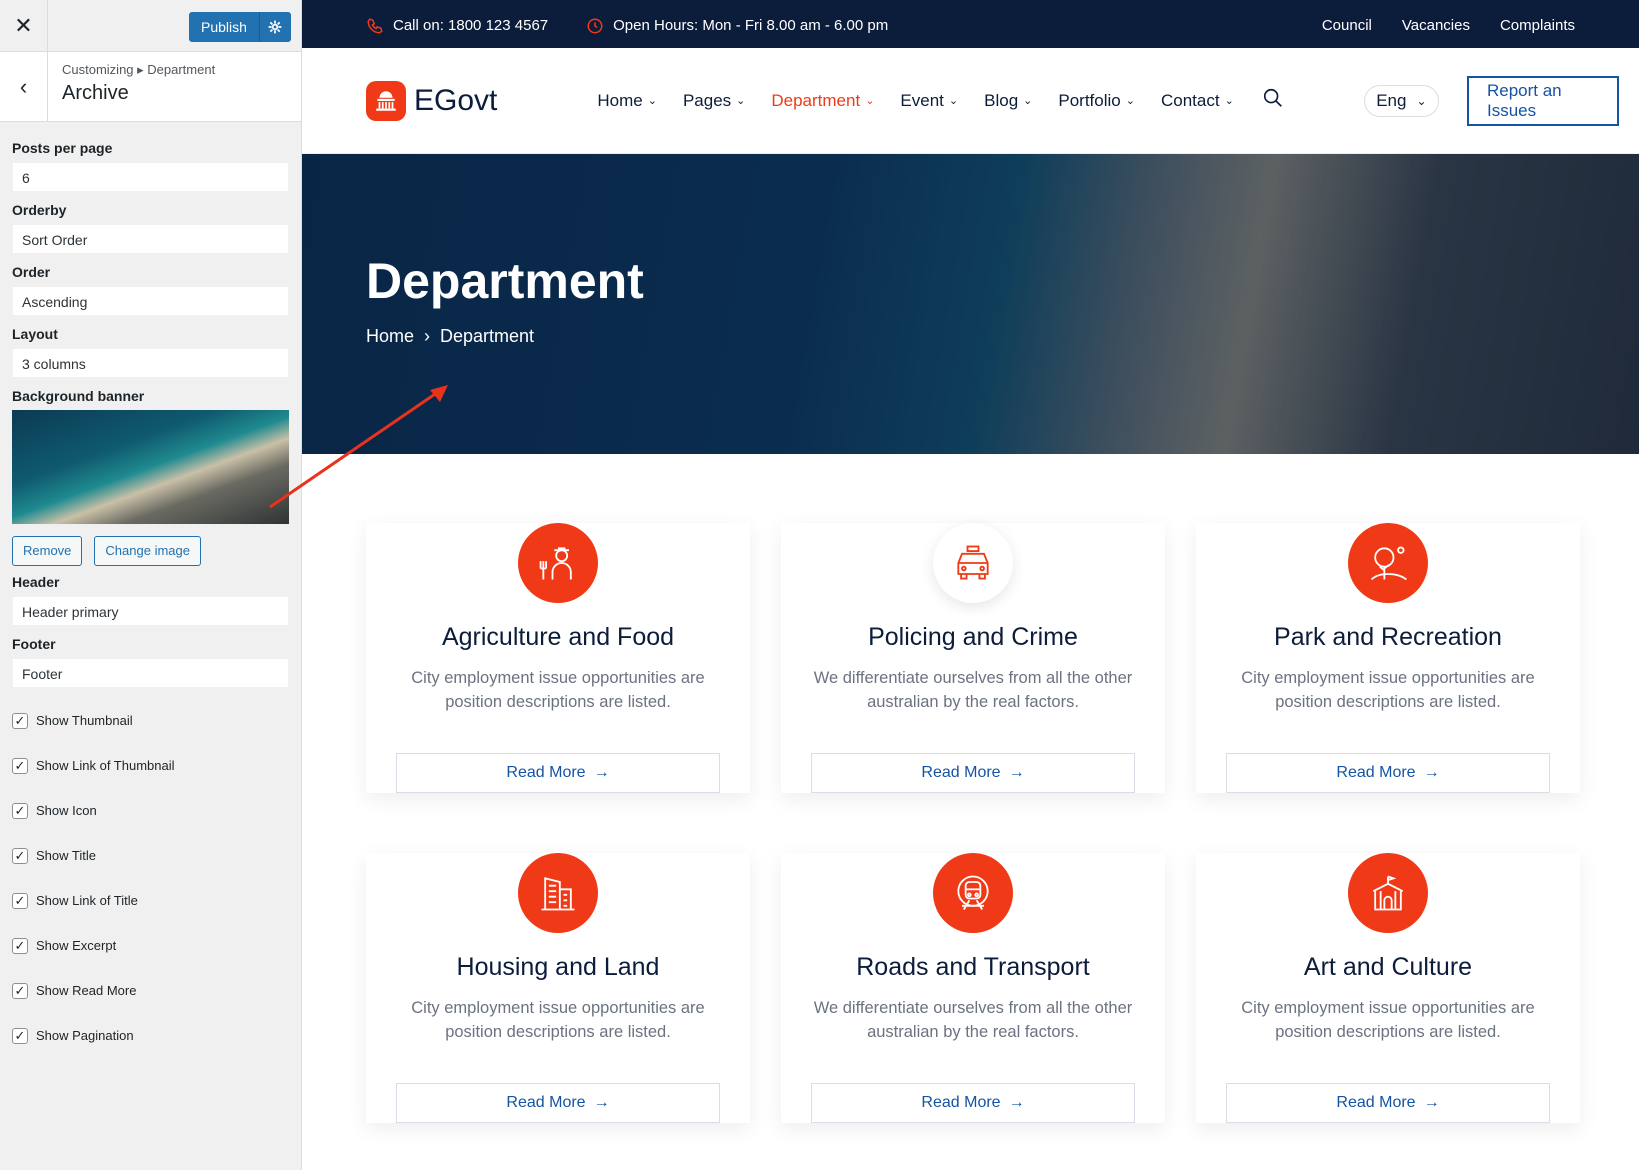 Image resolution: width=1639 pixels, height=1170 pixels. What do you see at coordinates (505, 281) in the screenshot?
I see `page-title: Department` at bounding box center [505, 281].